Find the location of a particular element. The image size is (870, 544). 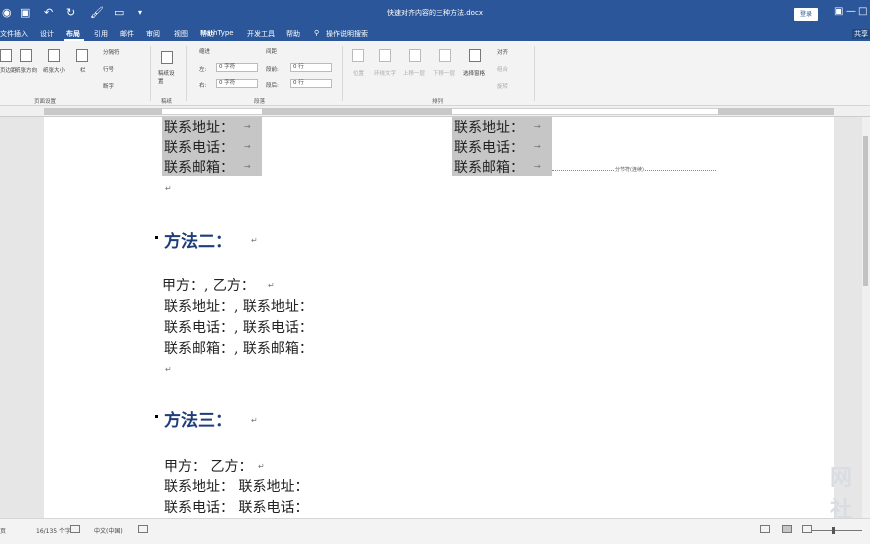

tab-review: 审阅 is located at coordinates (153, 34).